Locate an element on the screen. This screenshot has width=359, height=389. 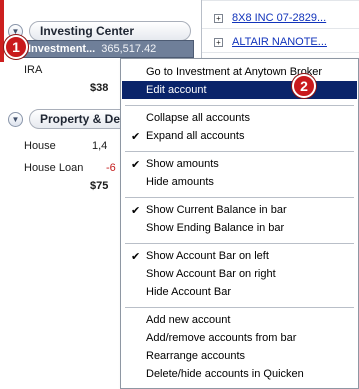
menu-item-add-remove-accounts: Add/remove accounts from bar is located at coordinates (239, 338).